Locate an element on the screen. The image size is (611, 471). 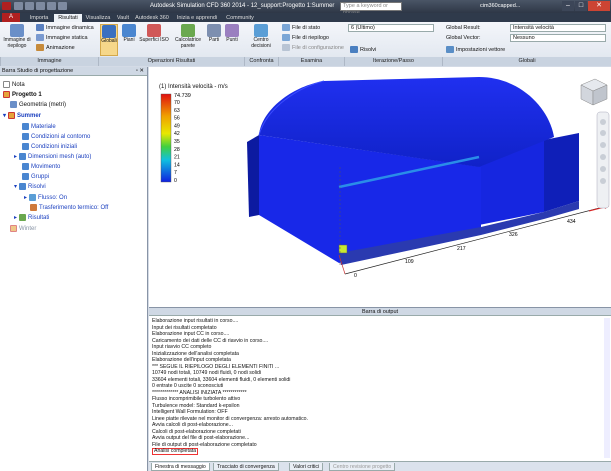
svg-text: 217 is located at coordinates (461, 249).